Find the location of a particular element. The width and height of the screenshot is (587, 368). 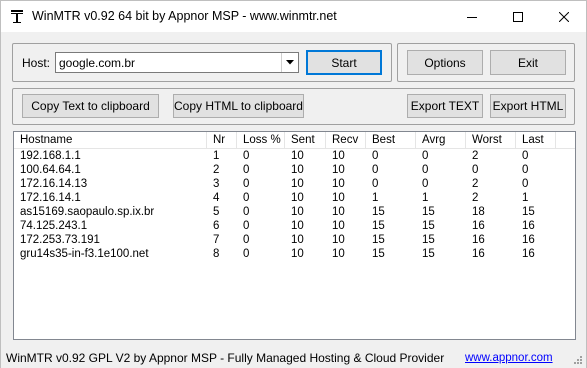

close-icon is located at coordinates (564, 16).